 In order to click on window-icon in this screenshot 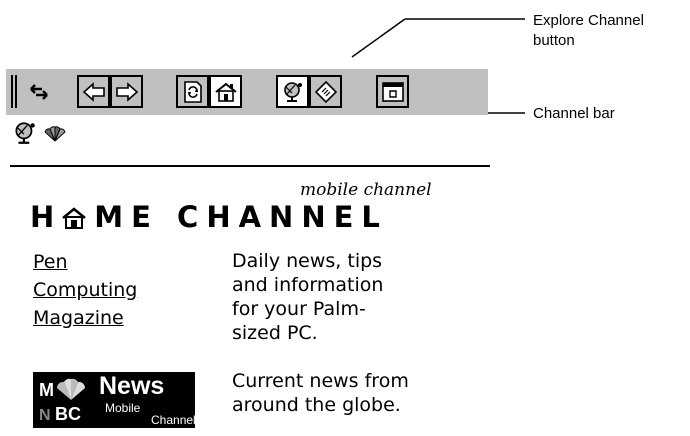, I will do `click(392, 91)`.